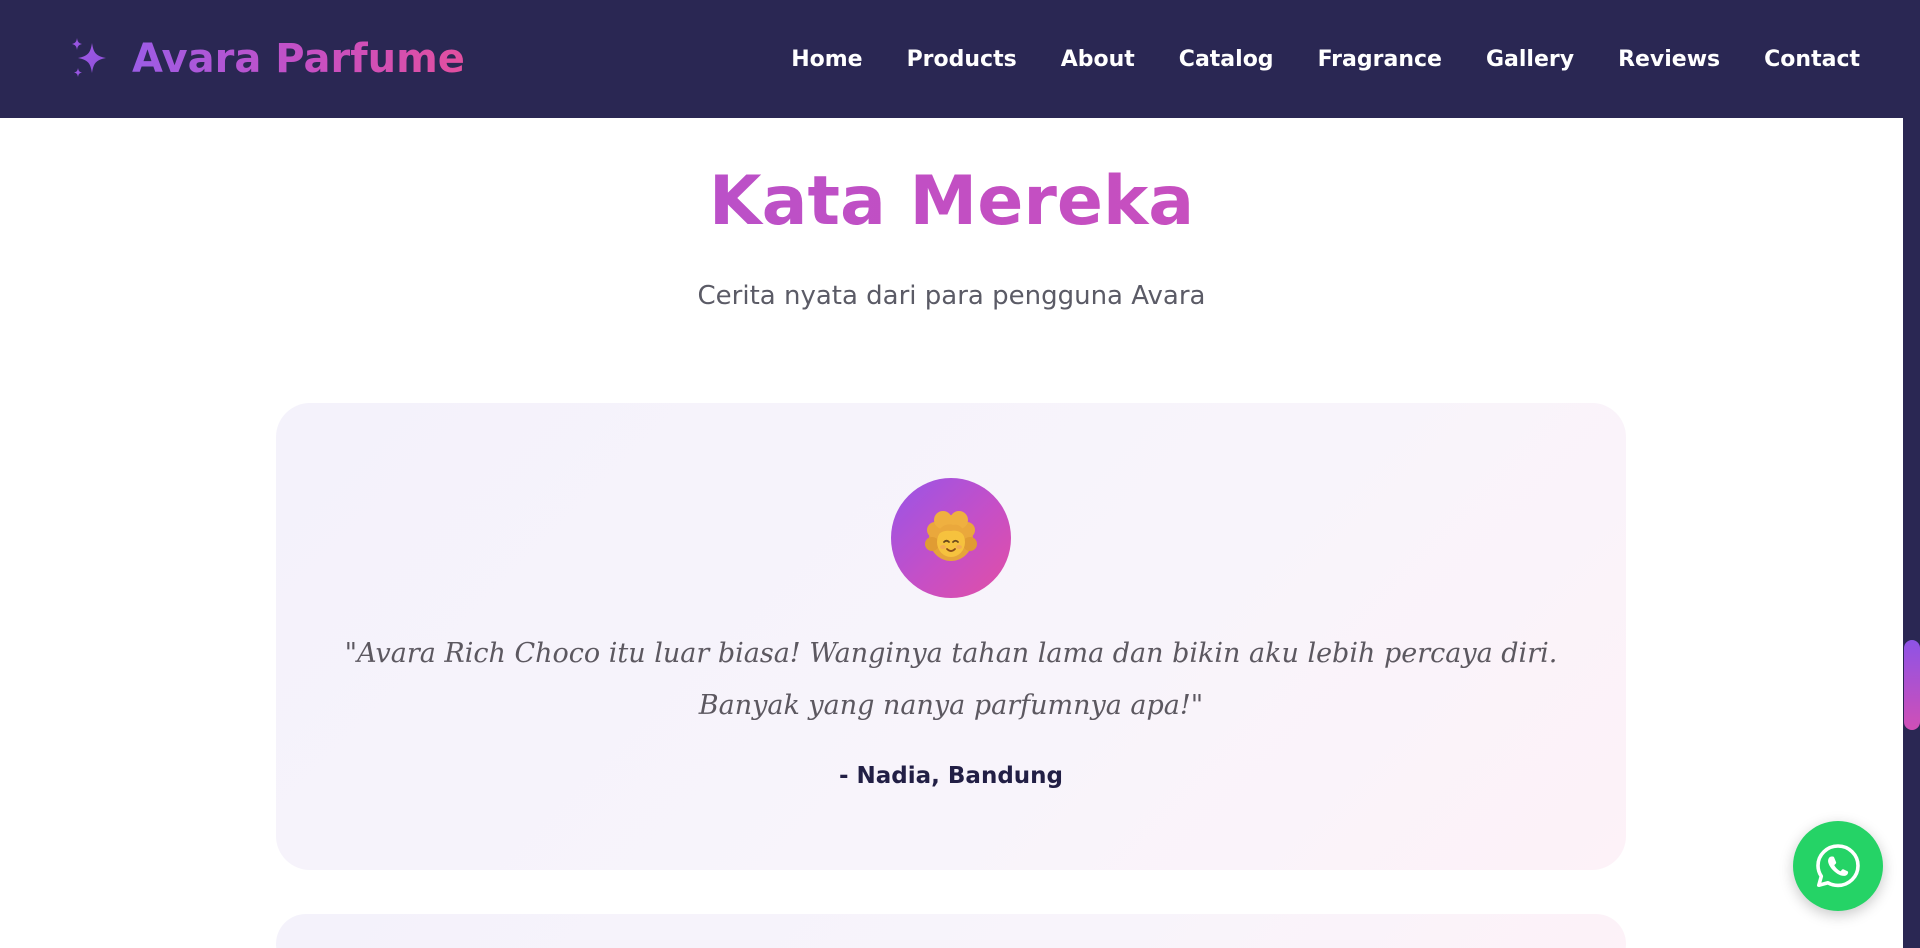 This screenshot has height=948, width=1920. I want to click on testimonial-card, so click(951, 931).